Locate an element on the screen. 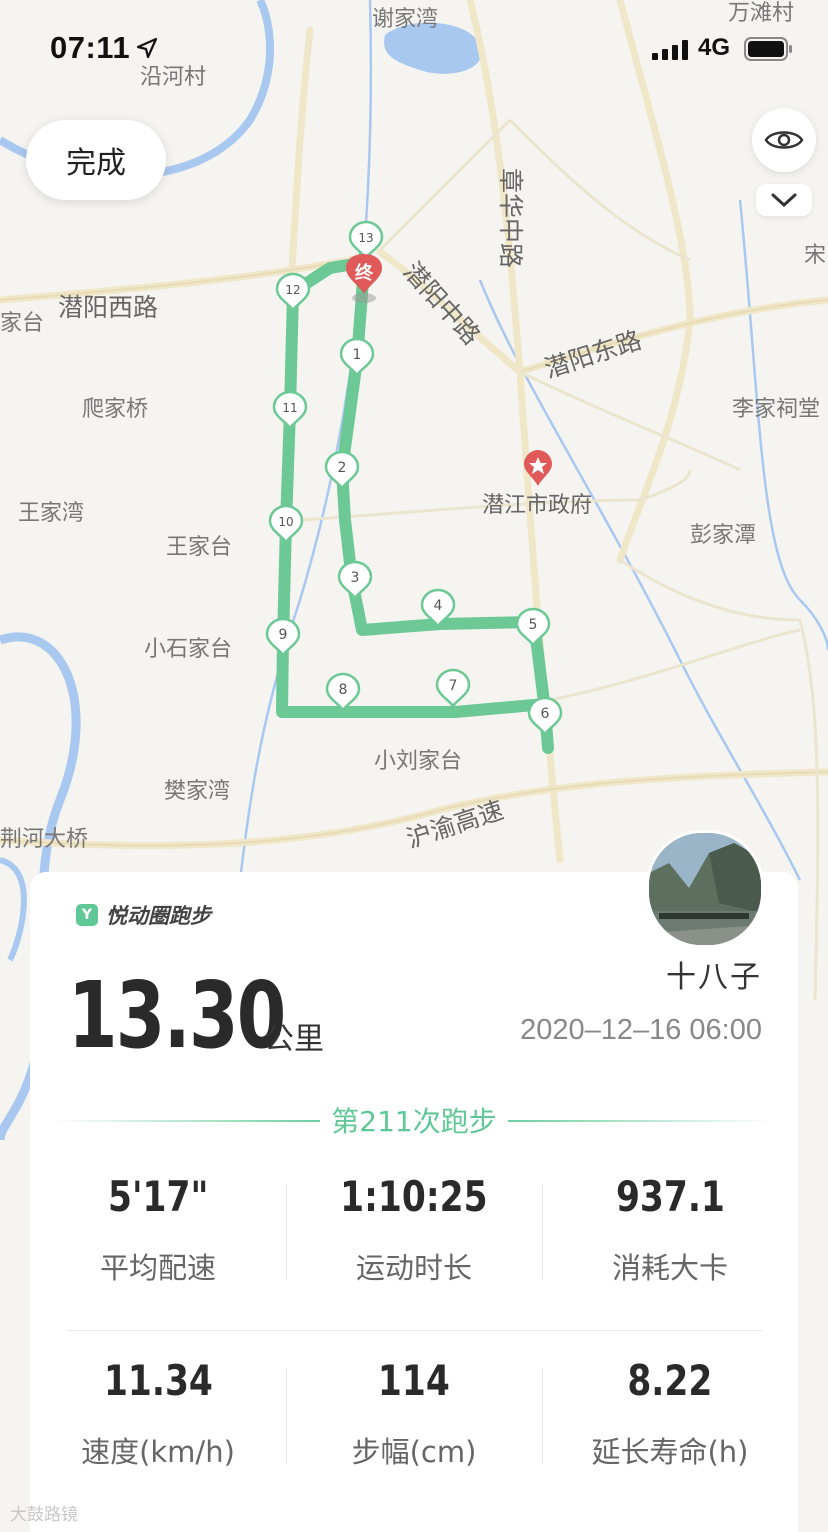 Image resolution: width=828 pixels, height=1532 pixels. waypoint-label: 5 is located at coordinates (533, 625).